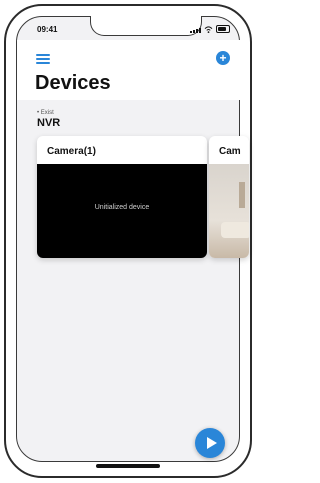 Image resolution: width=320 pixels, height=483 pixels. What do you see at coordinates (49, 123) in the screenshot?
I see `group-name: NVR` at bounding box center [49, 123].